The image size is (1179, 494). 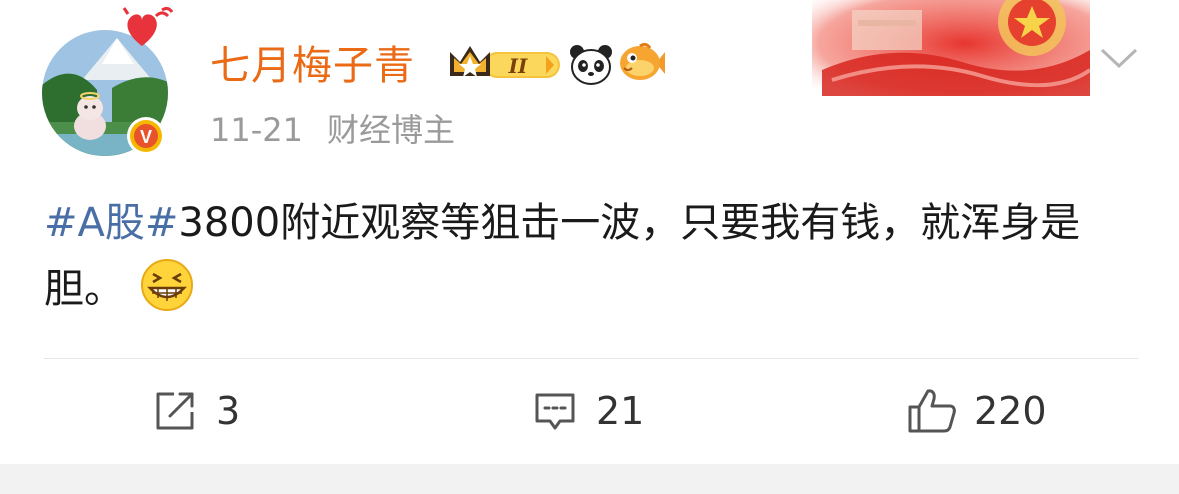 What do you see at coordinates (312, 66) in the screenshot?
I see `username: 七月梅子青` at bounding box center [312, 66].